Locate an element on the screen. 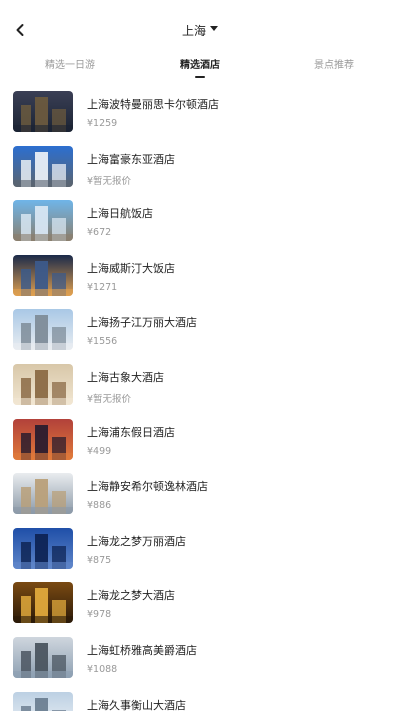  hotel-name: 上海古象大酒店 is located at coordinates (125, 377).